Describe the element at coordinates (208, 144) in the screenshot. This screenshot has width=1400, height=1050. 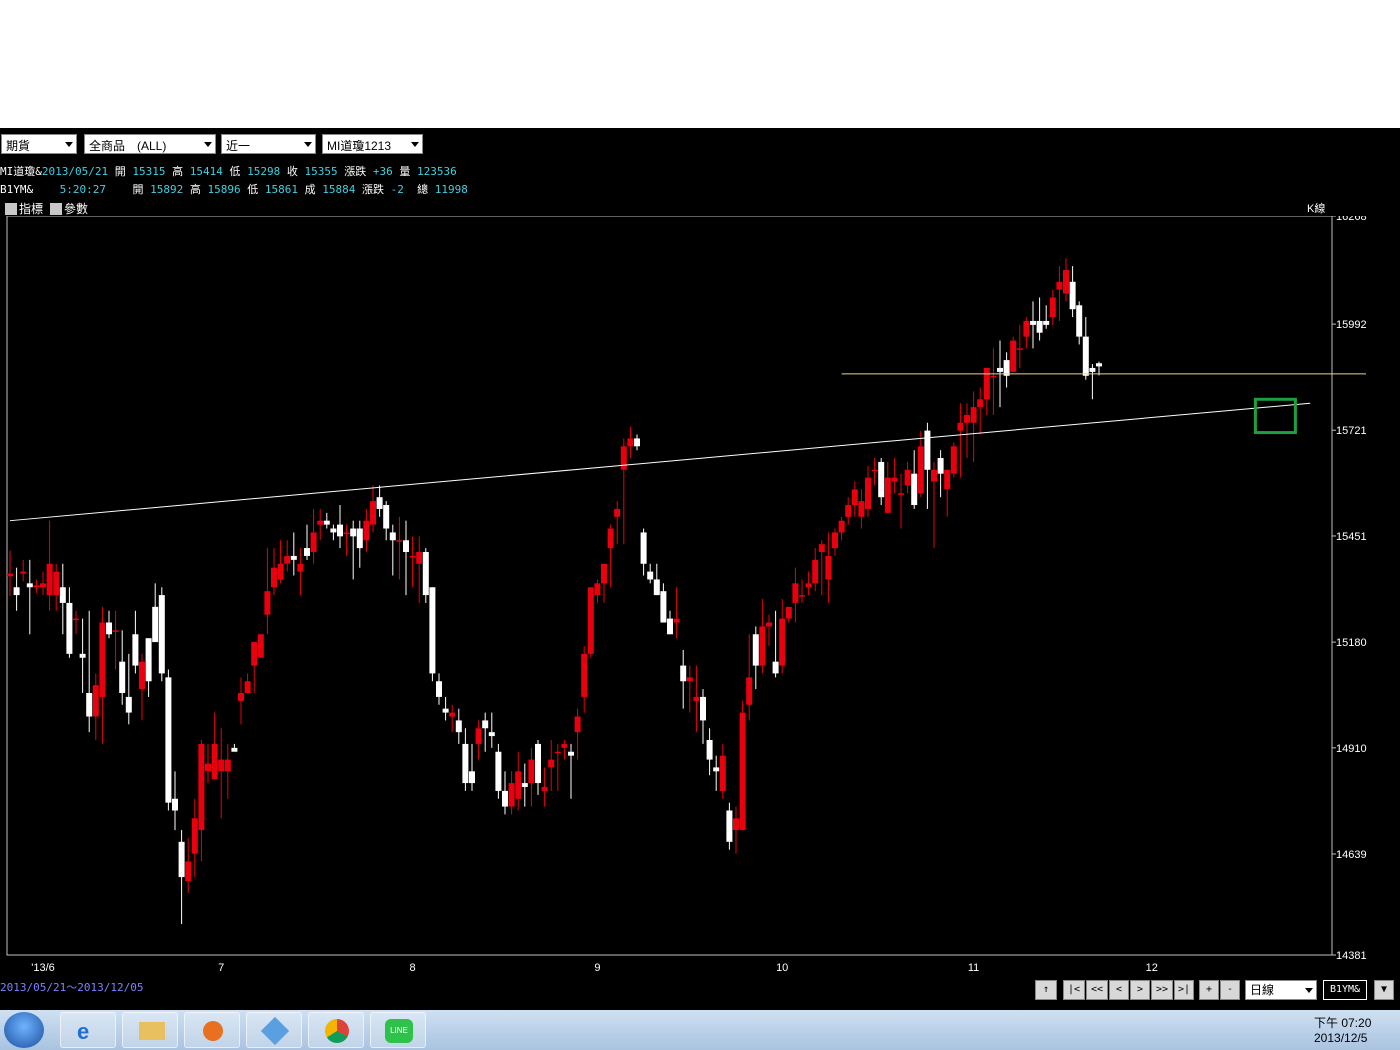
I see `chevron-down-icon` at that location.